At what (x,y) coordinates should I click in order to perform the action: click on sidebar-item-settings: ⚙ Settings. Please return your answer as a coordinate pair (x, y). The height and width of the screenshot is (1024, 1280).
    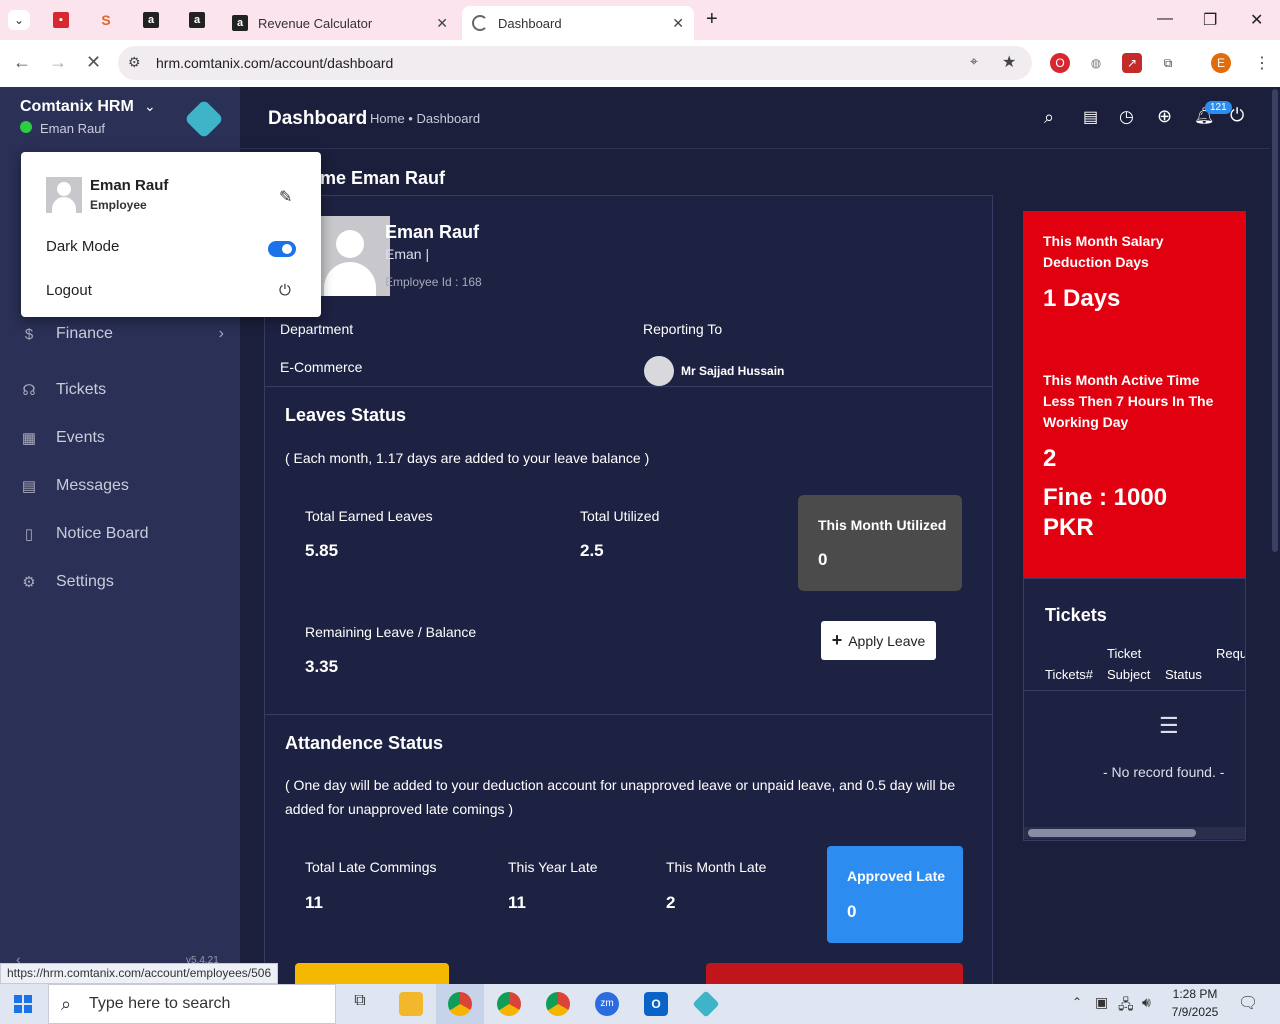
    Looking at the image, I should click on (67, 582).